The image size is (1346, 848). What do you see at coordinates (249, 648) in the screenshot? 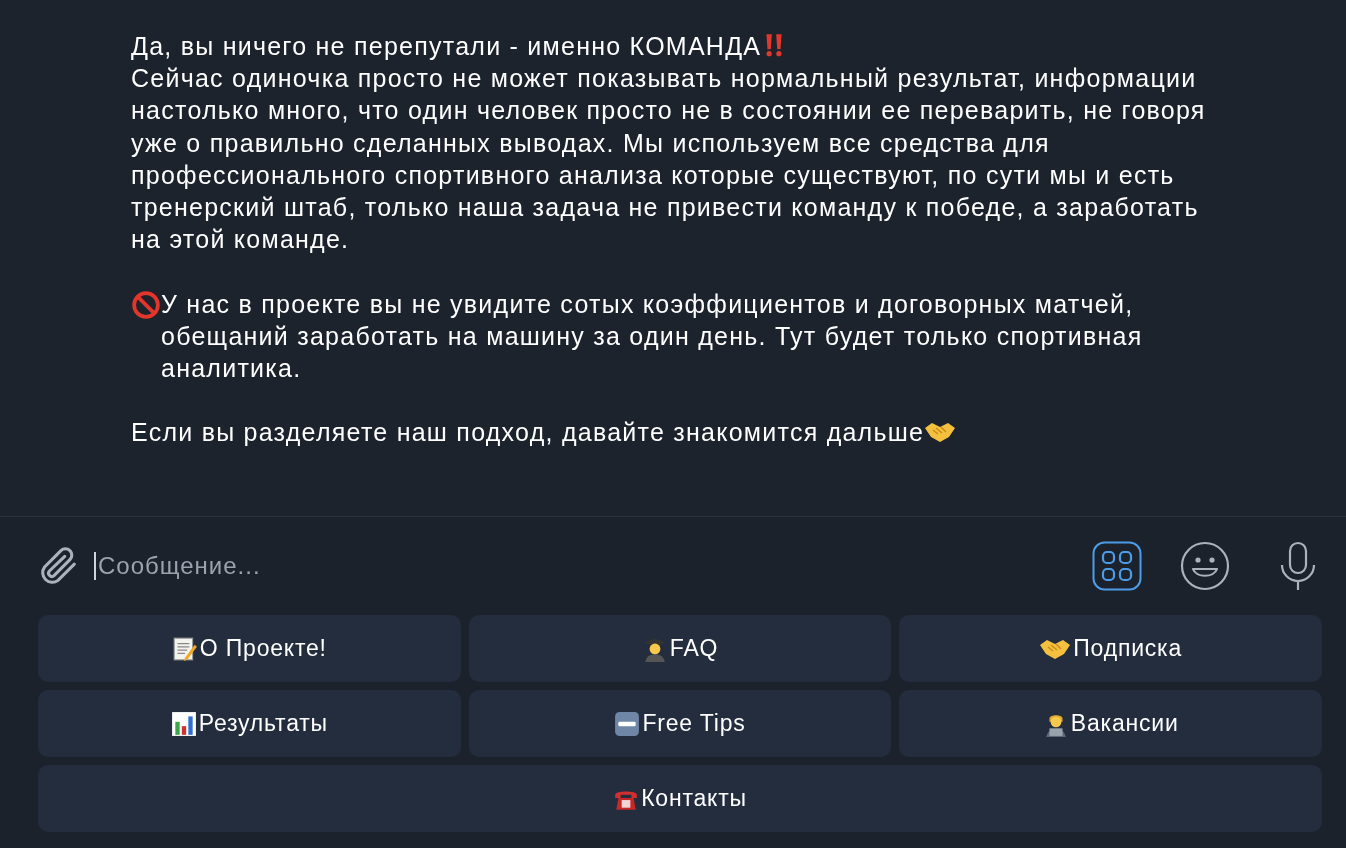
I see `keyboard-button: О Проекте!` at bounding box center [249, 648].